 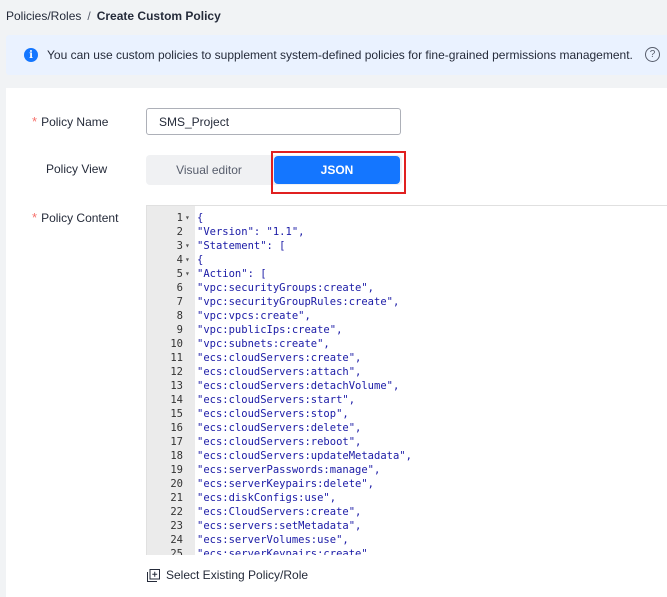 I want to click on line-number: 9, so click(x=179, y=330).